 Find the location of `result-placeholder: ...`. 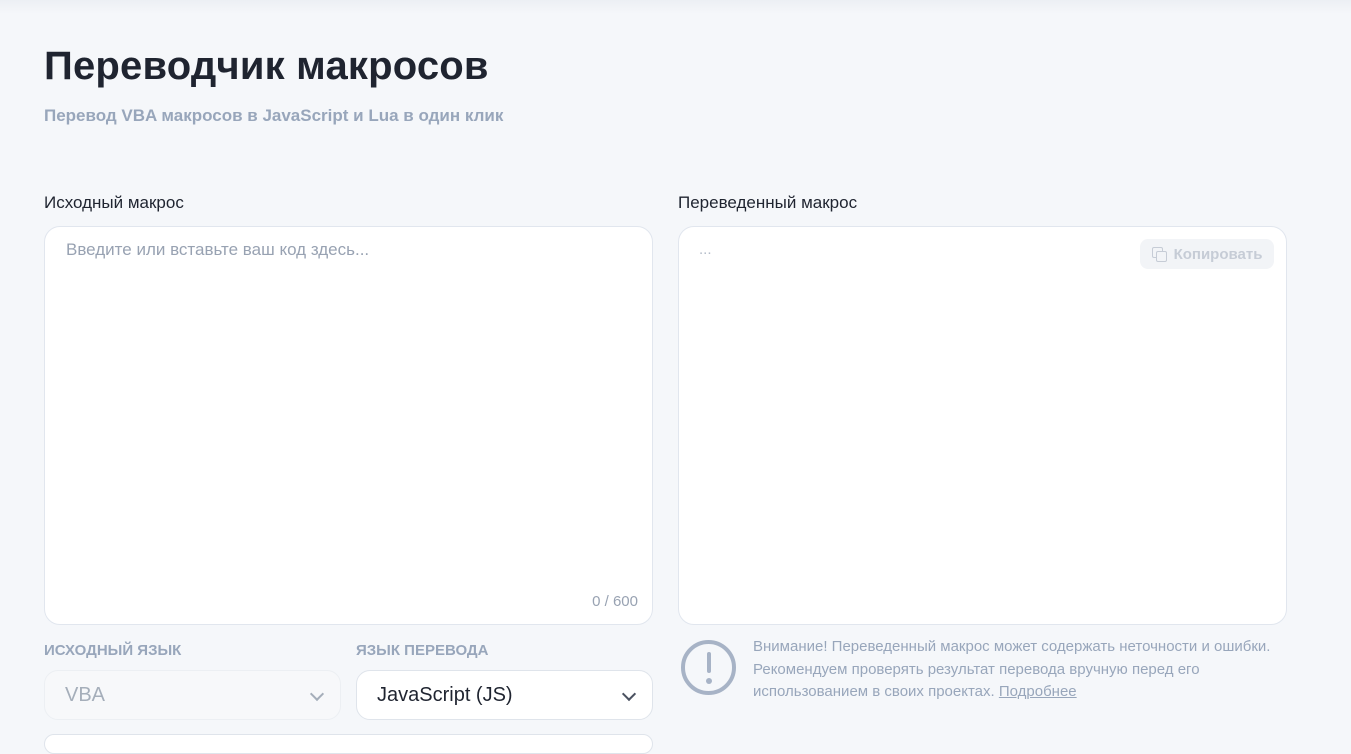

result-placeholder: ... is located at coordinates (705, 249).